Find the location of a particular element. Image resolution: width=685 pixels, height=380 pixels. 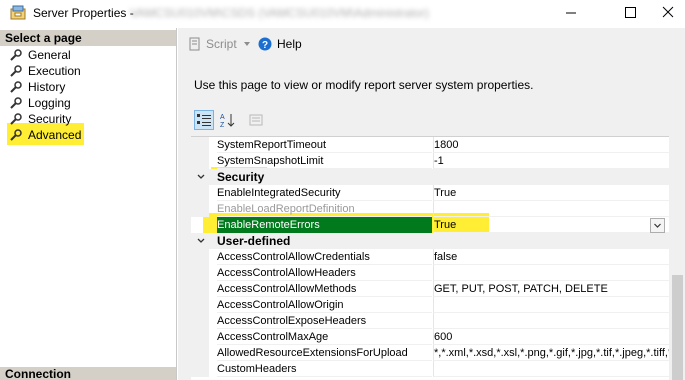

sort-az-icon: A Z is located at coordinates (227, 121).